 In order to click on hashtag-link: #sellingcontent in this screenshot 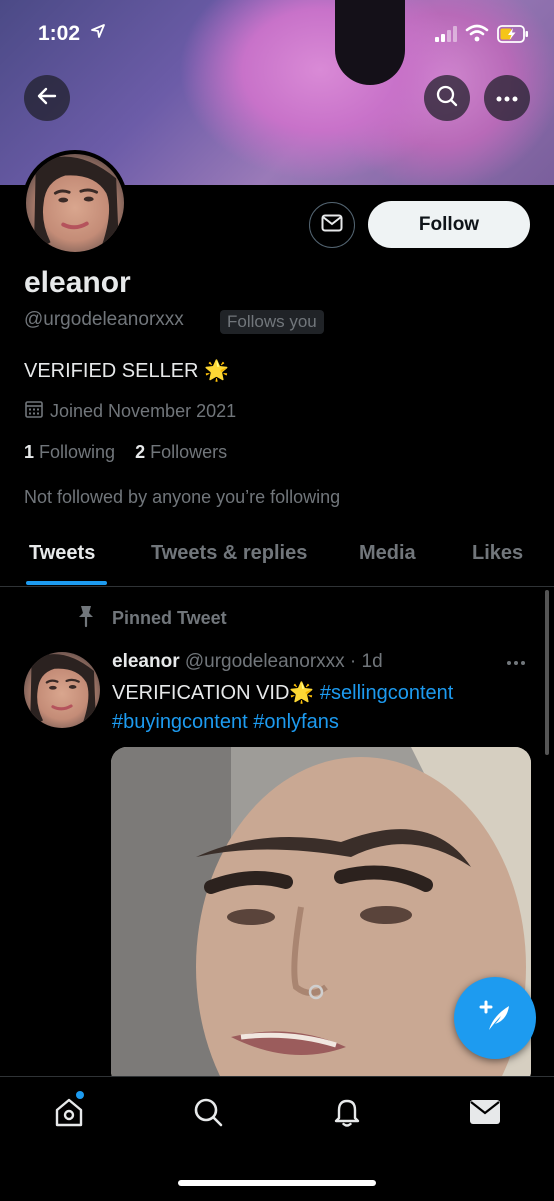, I will do `click(386, 693)`.